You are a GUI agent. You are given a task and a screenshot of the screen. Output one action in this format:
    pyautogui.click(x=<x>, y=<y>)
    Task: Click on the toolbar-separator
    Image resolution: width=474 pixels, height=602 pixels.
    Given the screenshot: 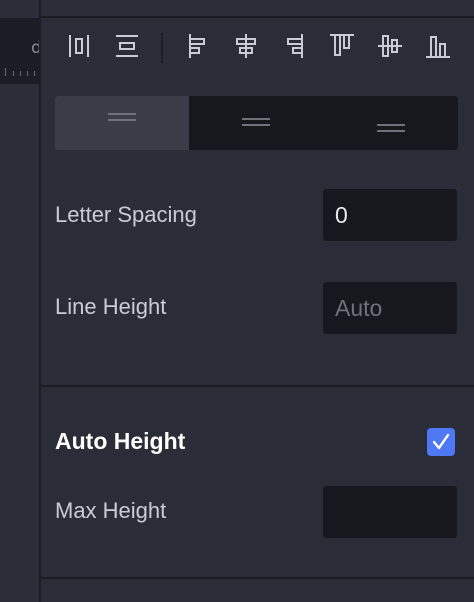 What is the action you would take?
    pyautogui.click(x=162, y=48)
    